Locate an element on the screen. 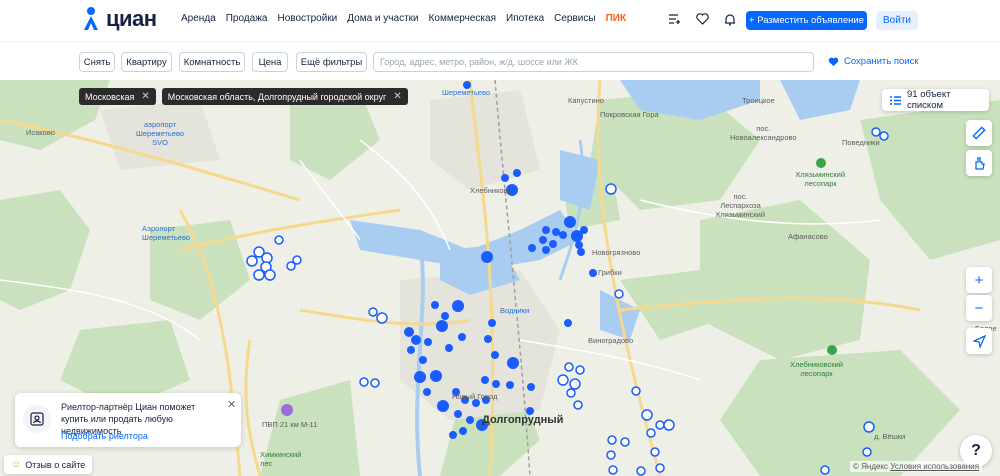 The width and height of the screenshot is (1000, 476). chip-label: Московская is located at coordinates (110, 96).